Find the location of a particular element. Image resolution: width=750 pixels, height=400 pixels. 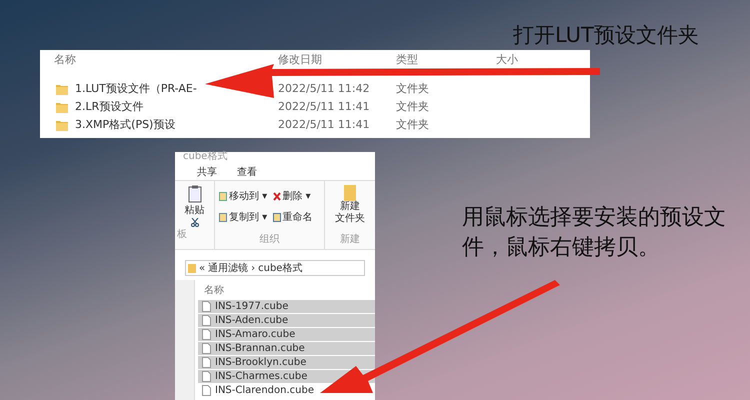

x-icon is located at coordinates (276, 196).